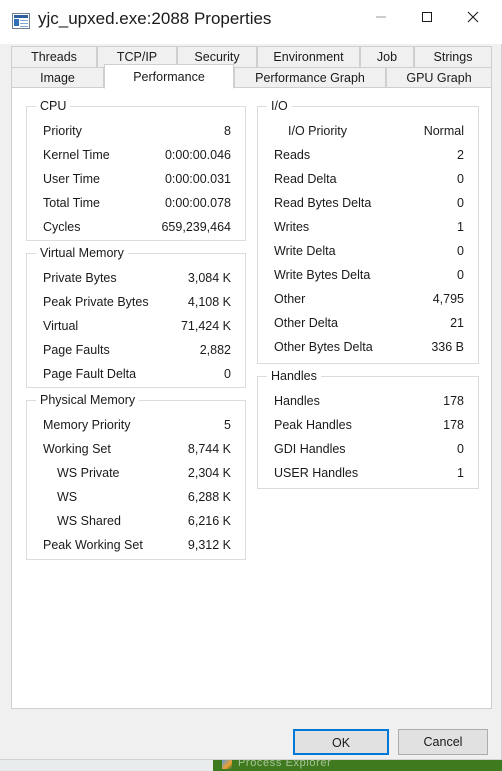  I want to click on maximize-icon, so click(427, 17).